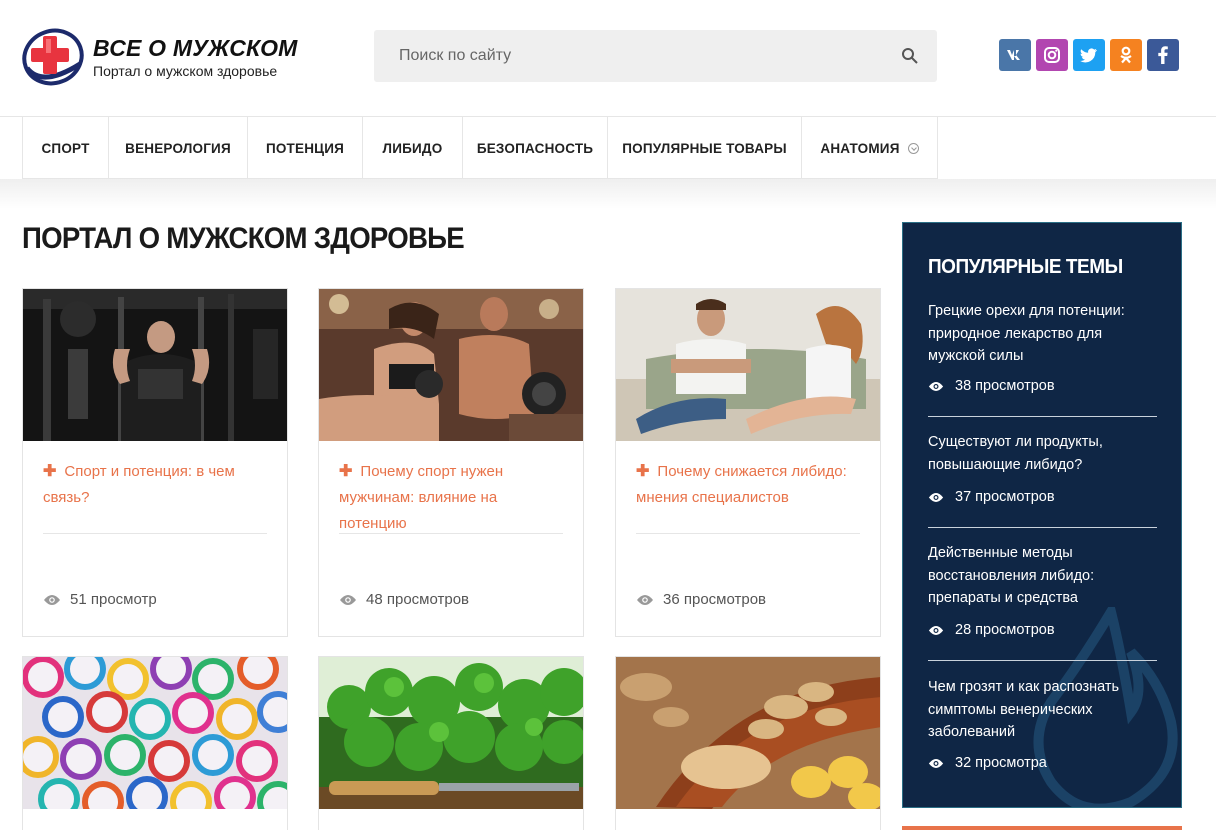 Image resolution: width=1216 pixels, height=830 pixels. What do you see at coordinates (1025, 267) in the screenshot?
I see `sidebar-title: ПОПУЛЯРНЫЕ ТЕМЫ` at bounding box center [1025, 267].